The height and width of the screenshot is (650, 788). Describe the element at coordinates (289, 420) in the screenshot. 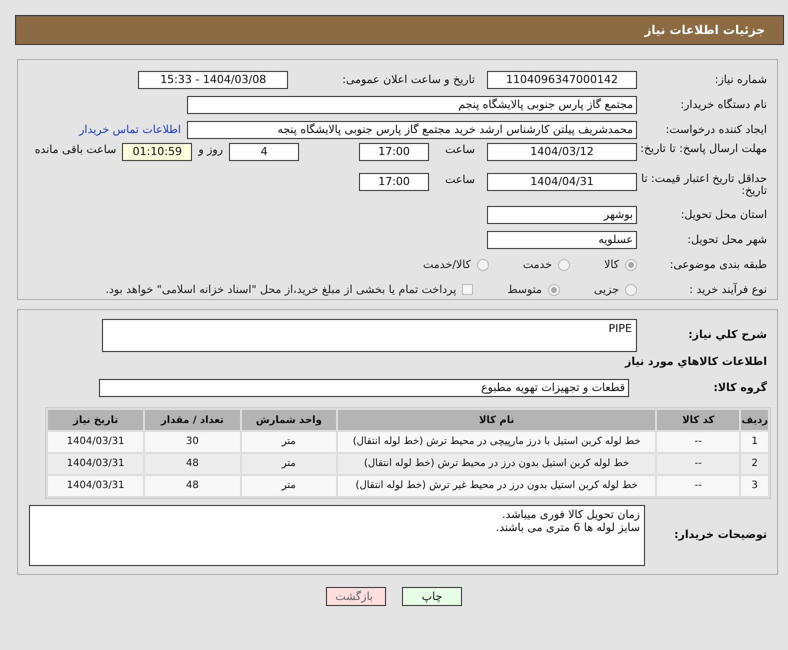

I see `column-header: واحد شمارش` at that location.